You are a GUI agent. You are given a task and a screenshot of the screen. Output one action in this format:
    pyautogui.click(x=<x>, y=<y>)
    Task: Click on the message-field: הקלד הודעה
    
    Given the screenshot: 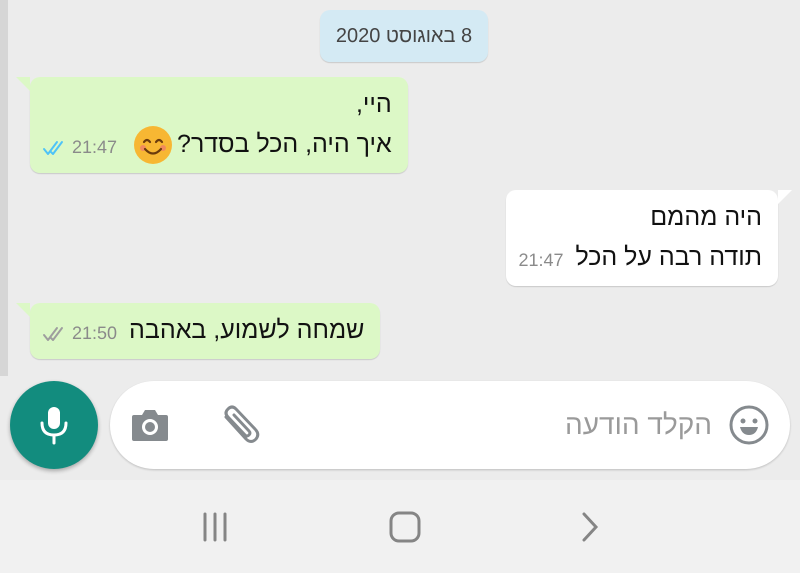 What is the action you would take?
    pyautogui.click(x=495, y=425)
    